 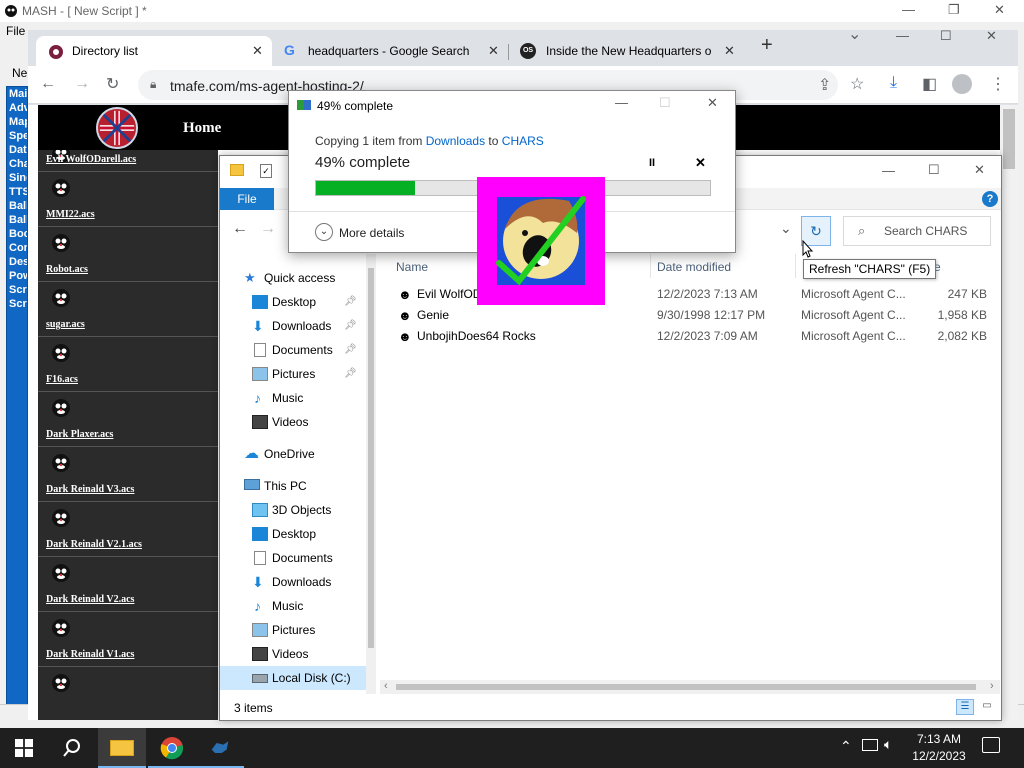 I want to click on agent-item: Robot.acs, so click(x=128, y=254).